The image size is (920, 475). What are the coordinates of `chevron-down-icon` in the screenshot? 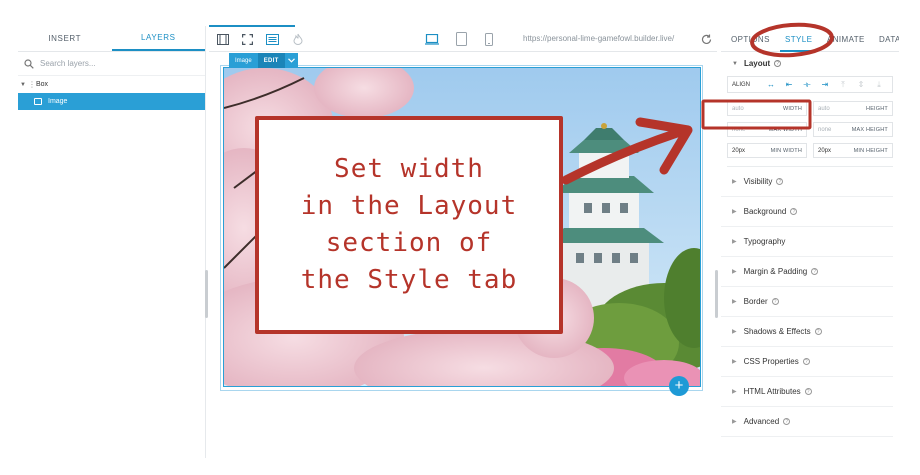 It's located at (291, 60).